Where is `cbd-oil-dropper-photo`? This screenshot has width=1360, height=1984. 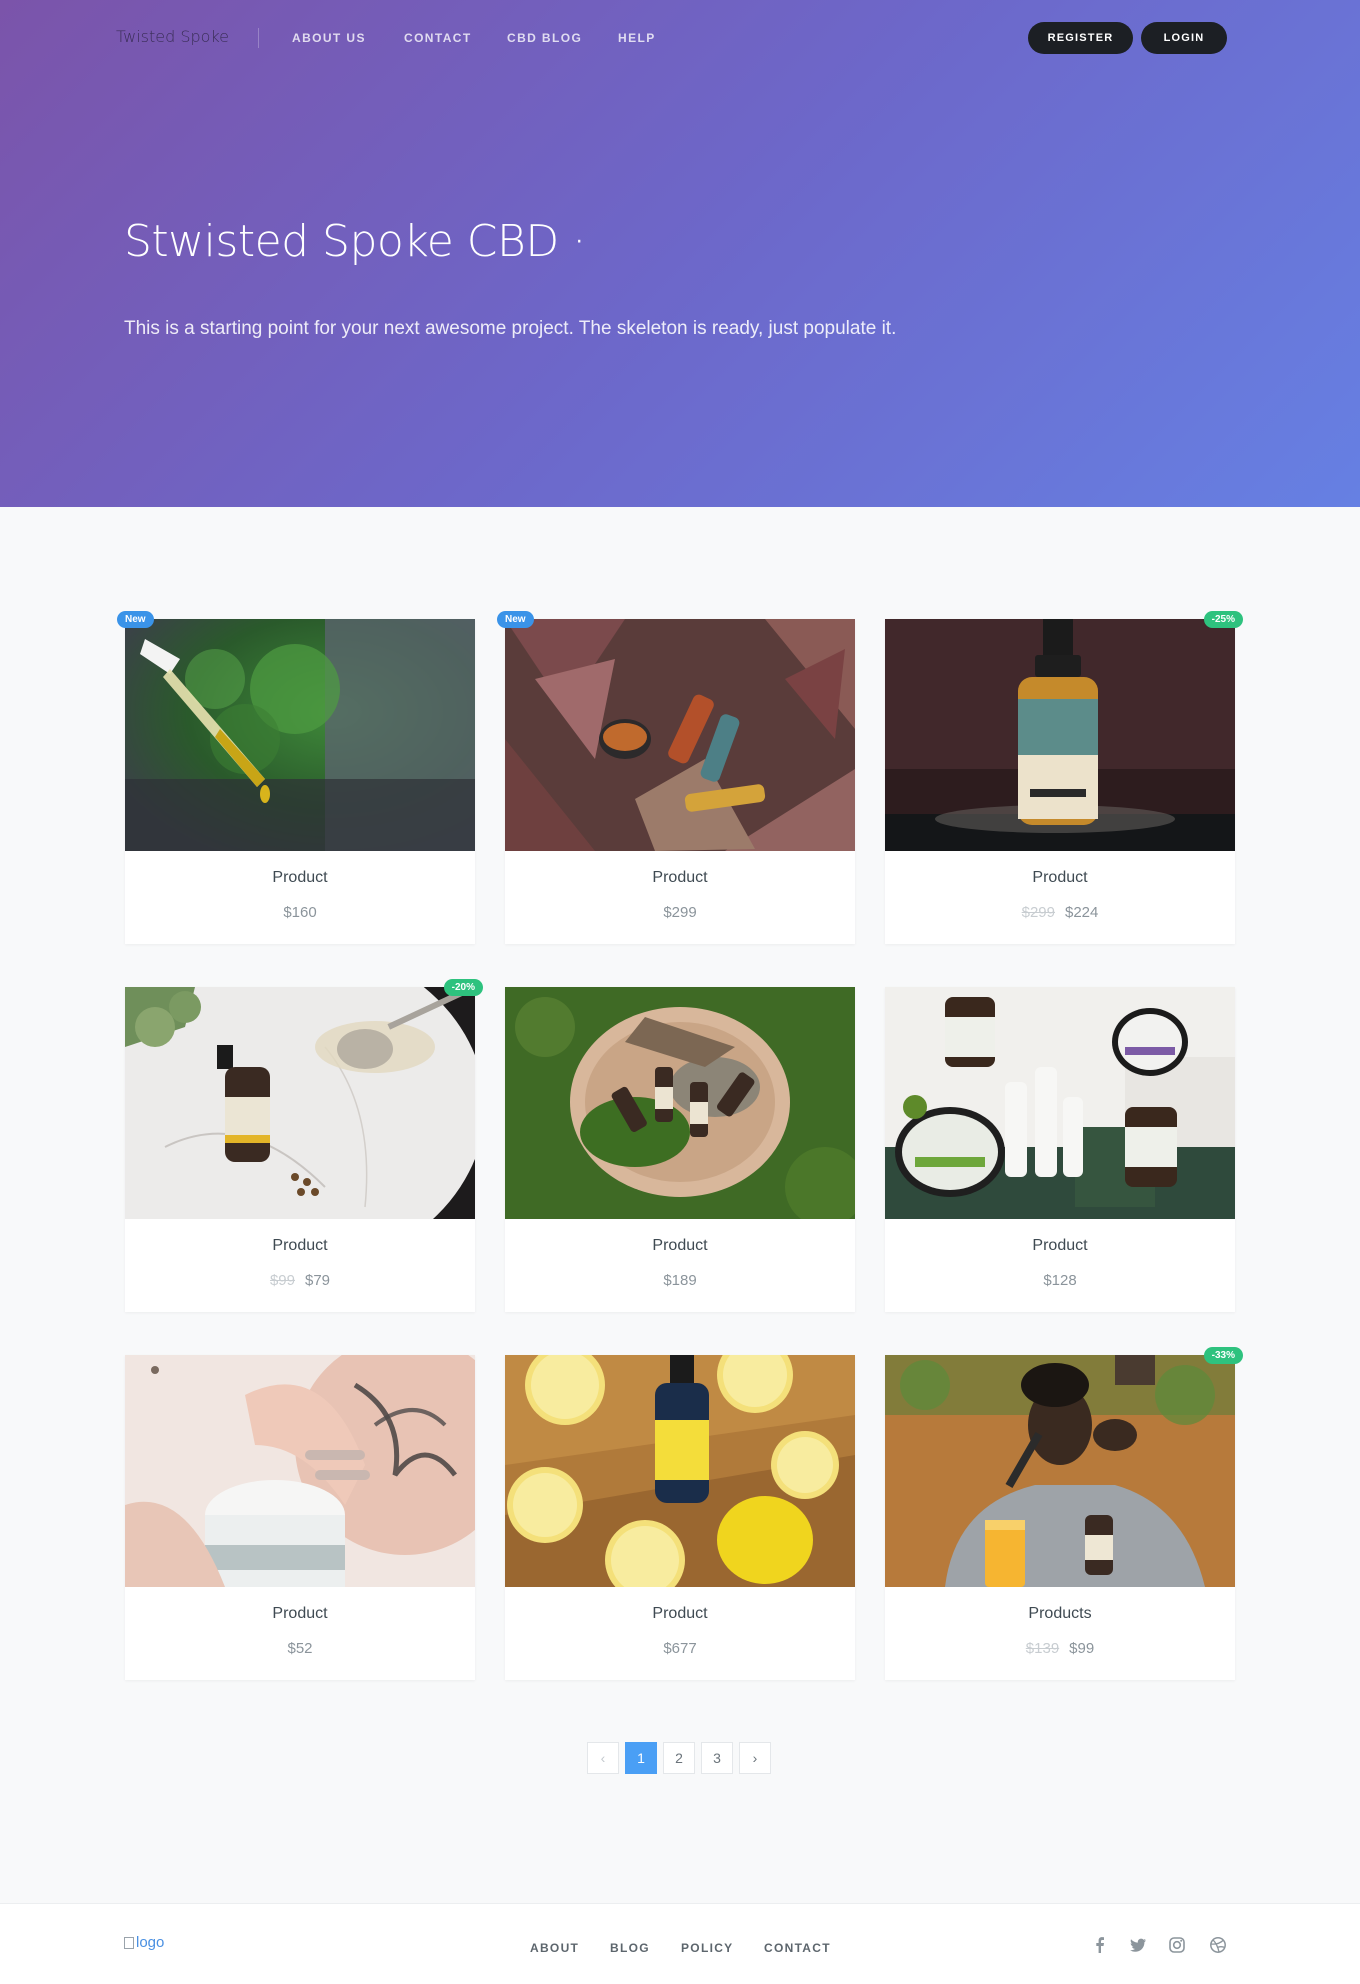
cbd-oil-dropper-photo is located at coordinates (300, 735).